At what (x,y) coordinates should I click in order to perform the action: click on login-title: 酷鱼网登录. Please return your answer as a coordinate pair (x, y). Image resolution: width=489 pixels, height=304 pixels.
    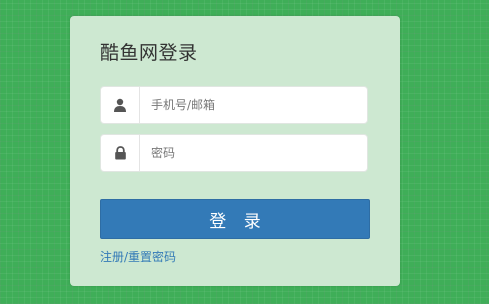
    Looking at the image, I should click on (149, 53).